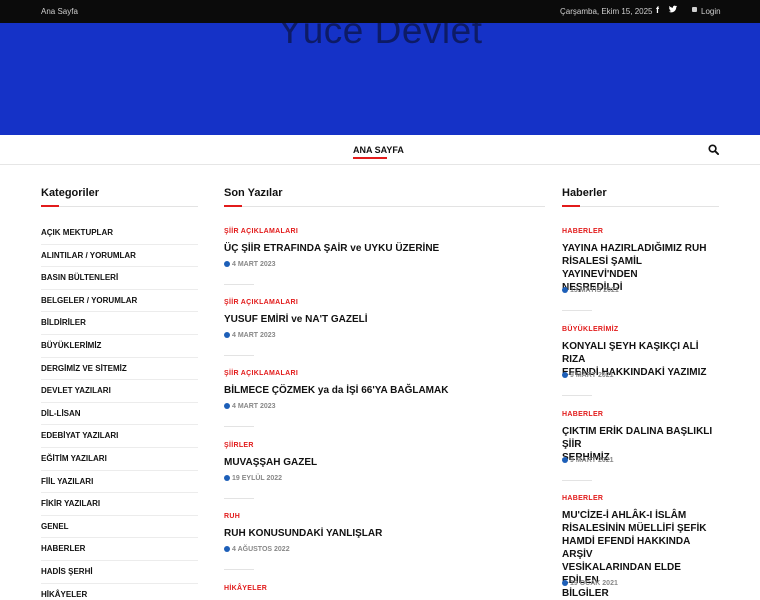  I want to click on news-date: 9 MART 2021, so click(588, 375).